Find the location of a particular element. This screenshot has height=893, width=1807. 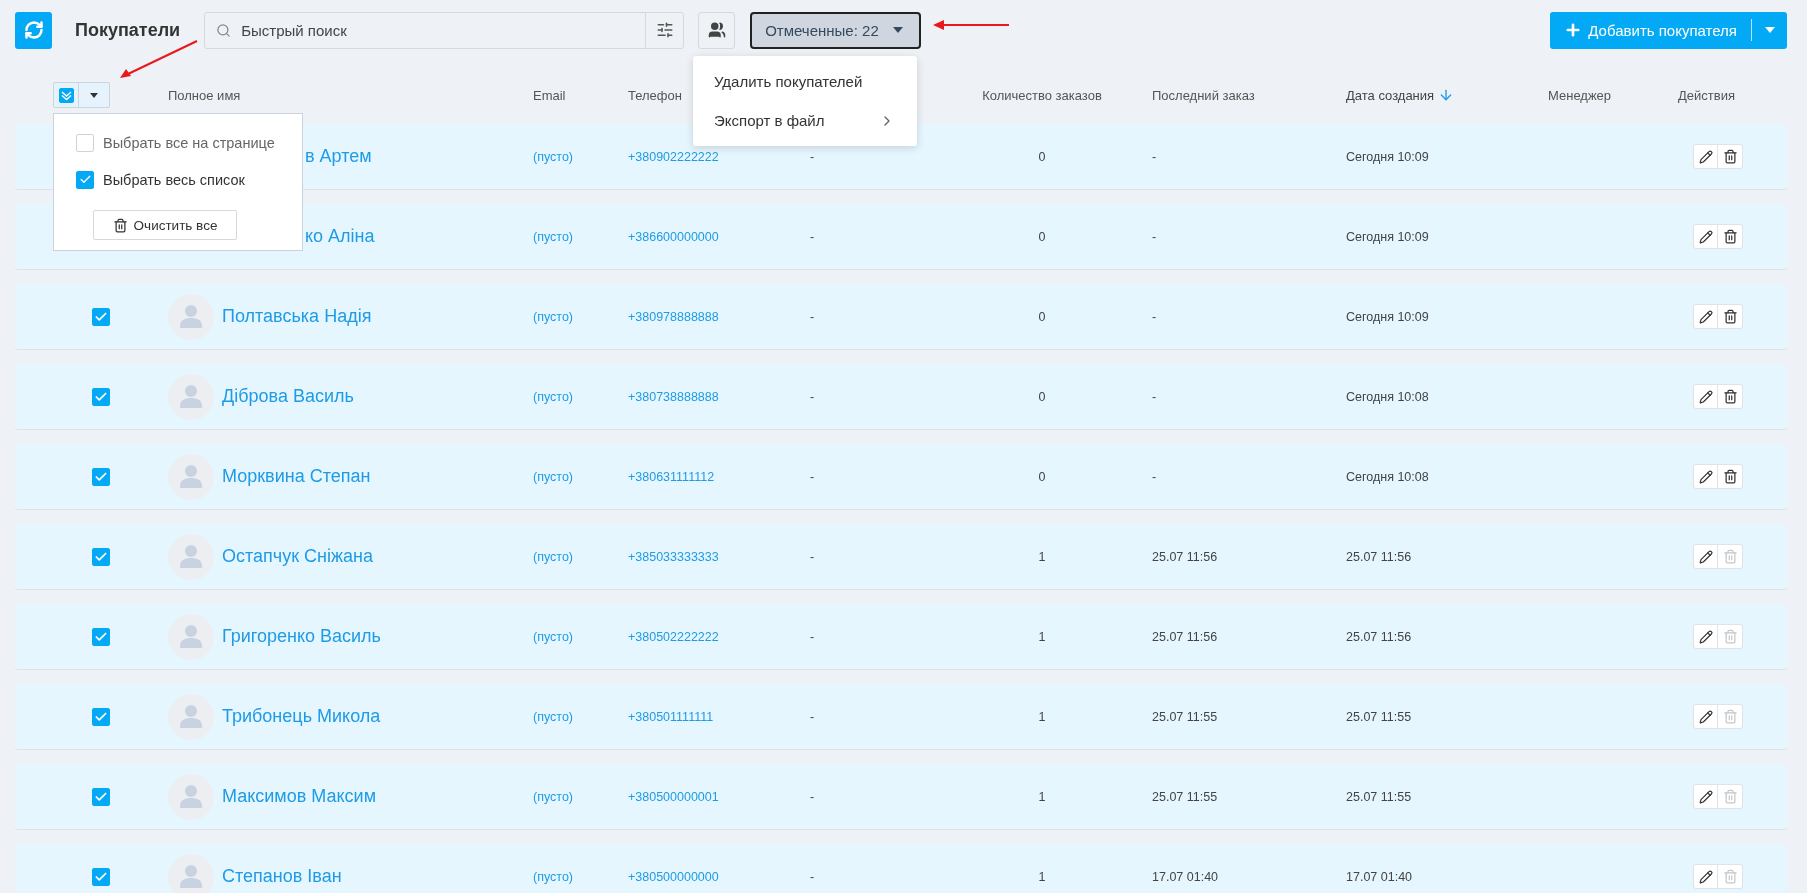

add-customer-button: Добавить покупателя is located at coordinates (1650, 30).